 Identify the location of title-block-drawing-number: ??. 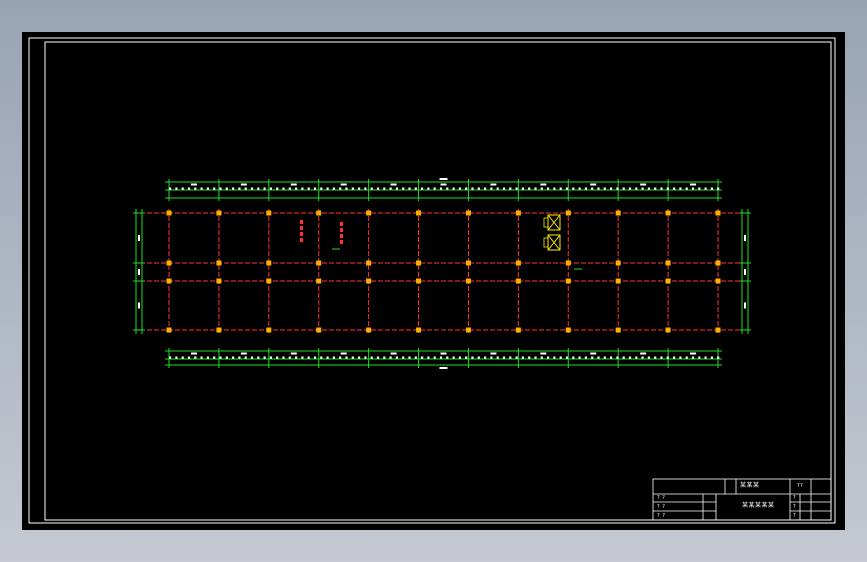
(800, 486).